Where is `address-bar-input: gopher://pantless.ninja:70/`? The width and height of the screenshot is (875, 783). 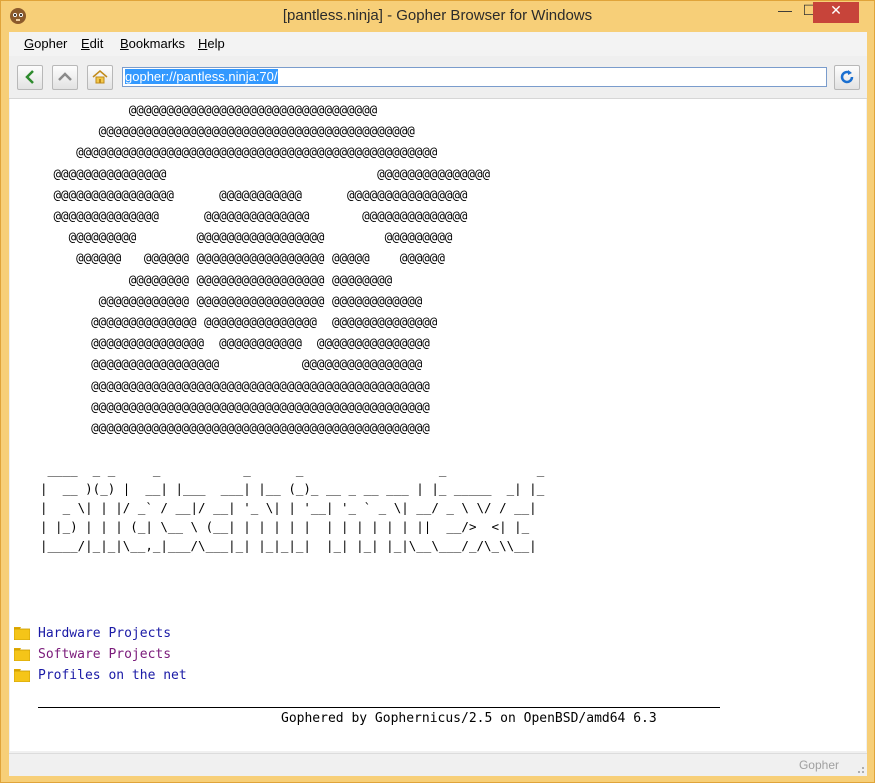
address-bar-input: gopher://pantless.ninja:70/ is located at coordinates (474, 77).